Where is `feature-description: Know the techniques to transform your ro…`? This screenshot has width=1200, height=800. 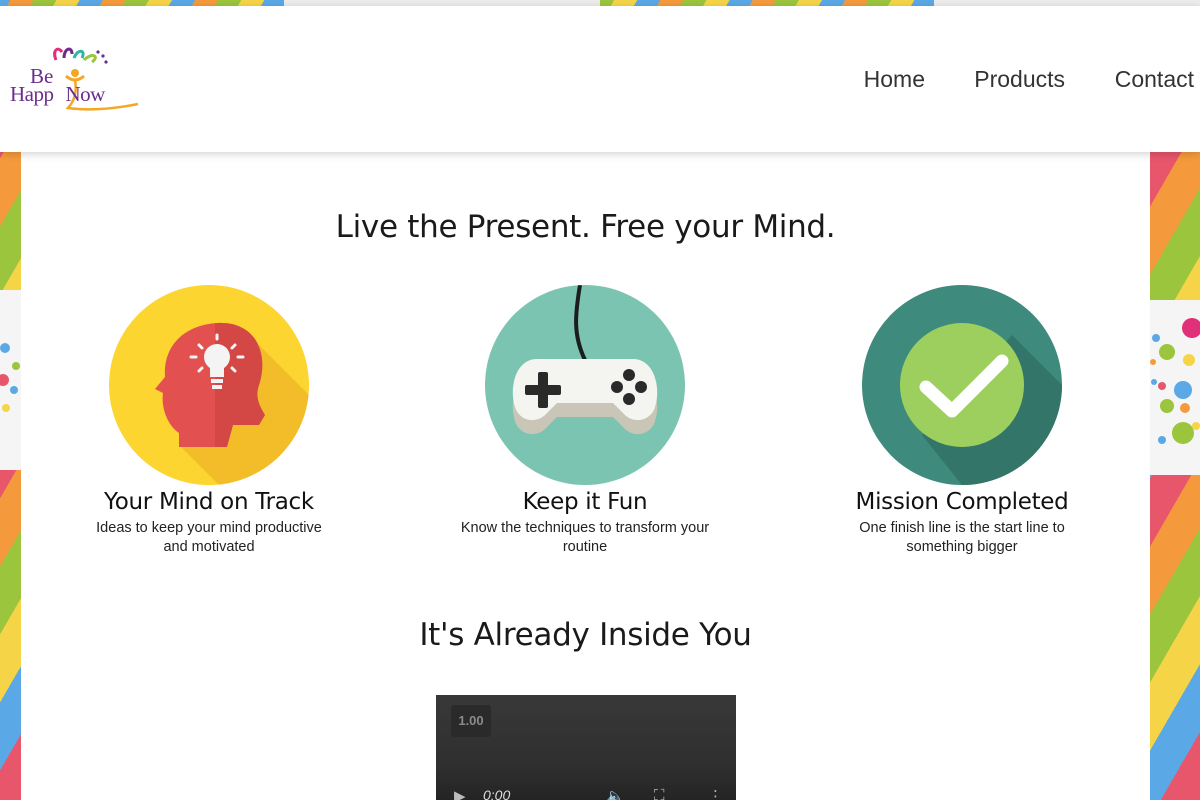
feature-description: Know the techniques to transform your ro… is located at coordinates (585, 537).